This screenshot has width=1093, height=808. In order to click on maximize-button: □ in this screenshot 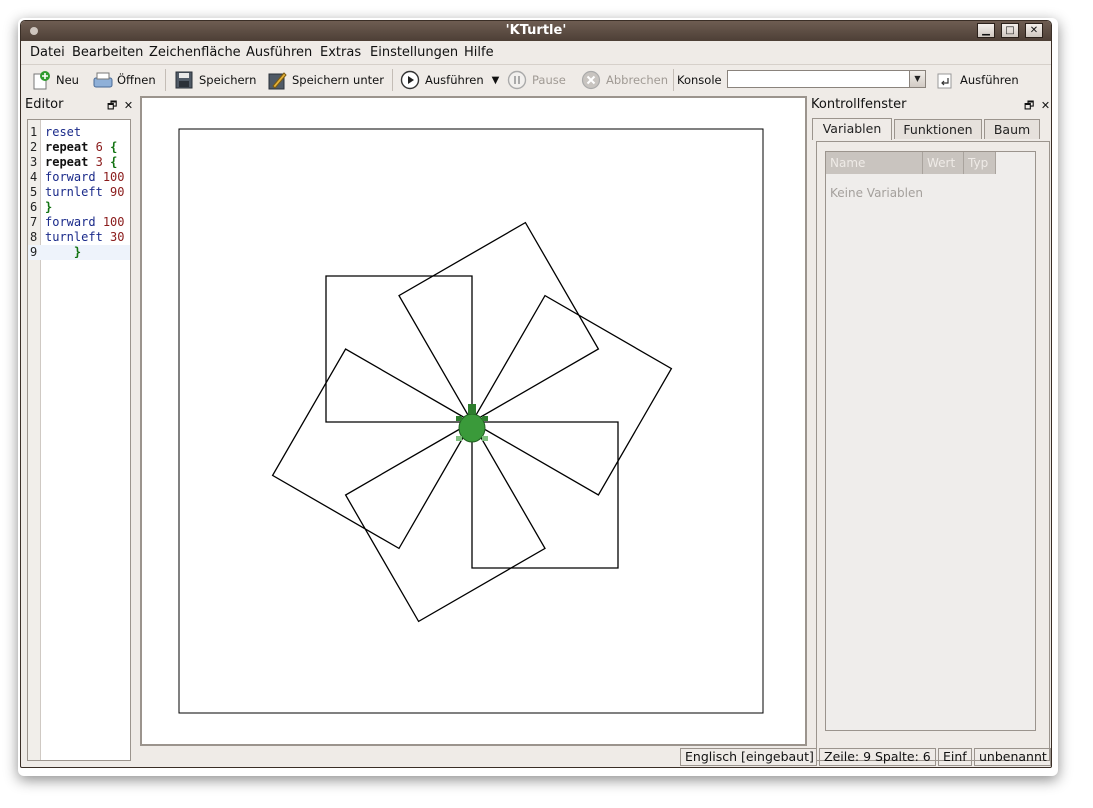, I will do `click(1010, 30)`.